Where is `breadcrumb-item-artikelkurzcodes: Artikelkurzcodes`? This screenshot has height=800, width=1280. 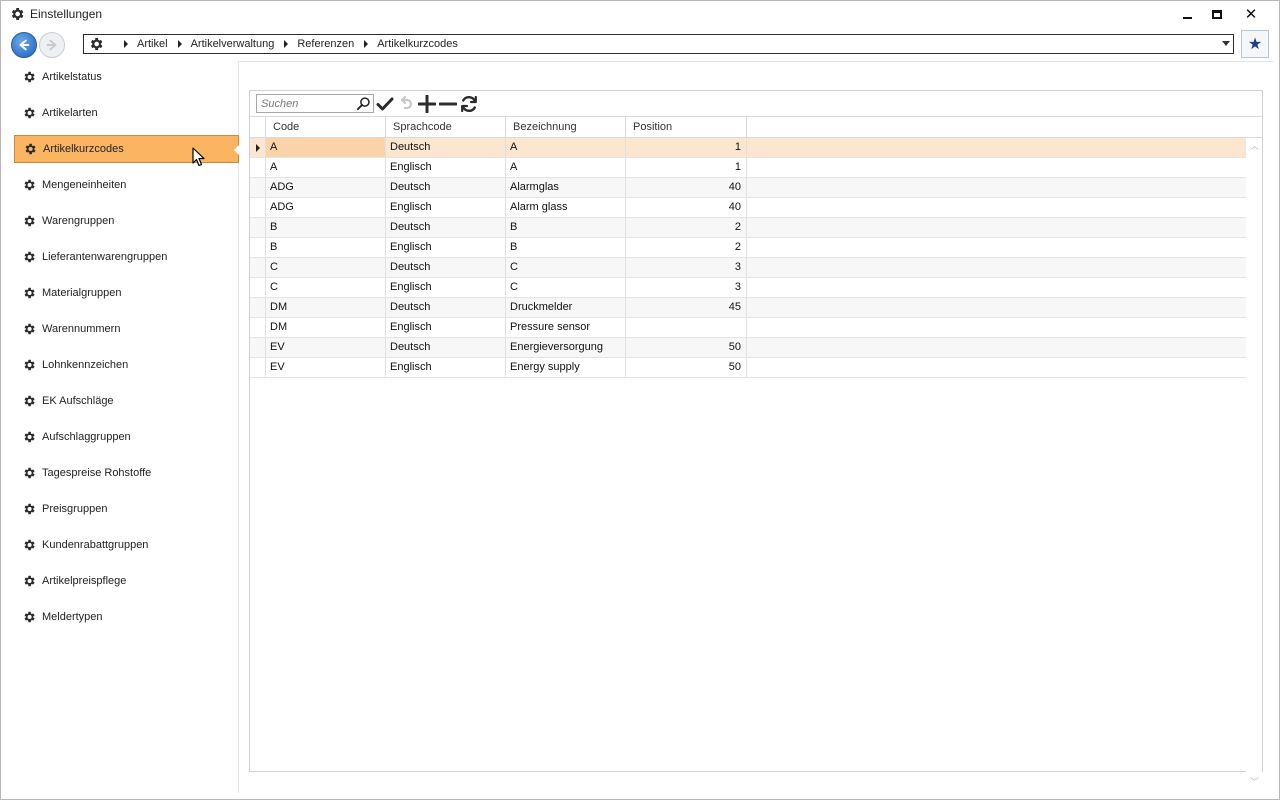 breadcrumb-item-artikelkurzcodes: Artikelkurzcodes is located at coordinates (417, 44).